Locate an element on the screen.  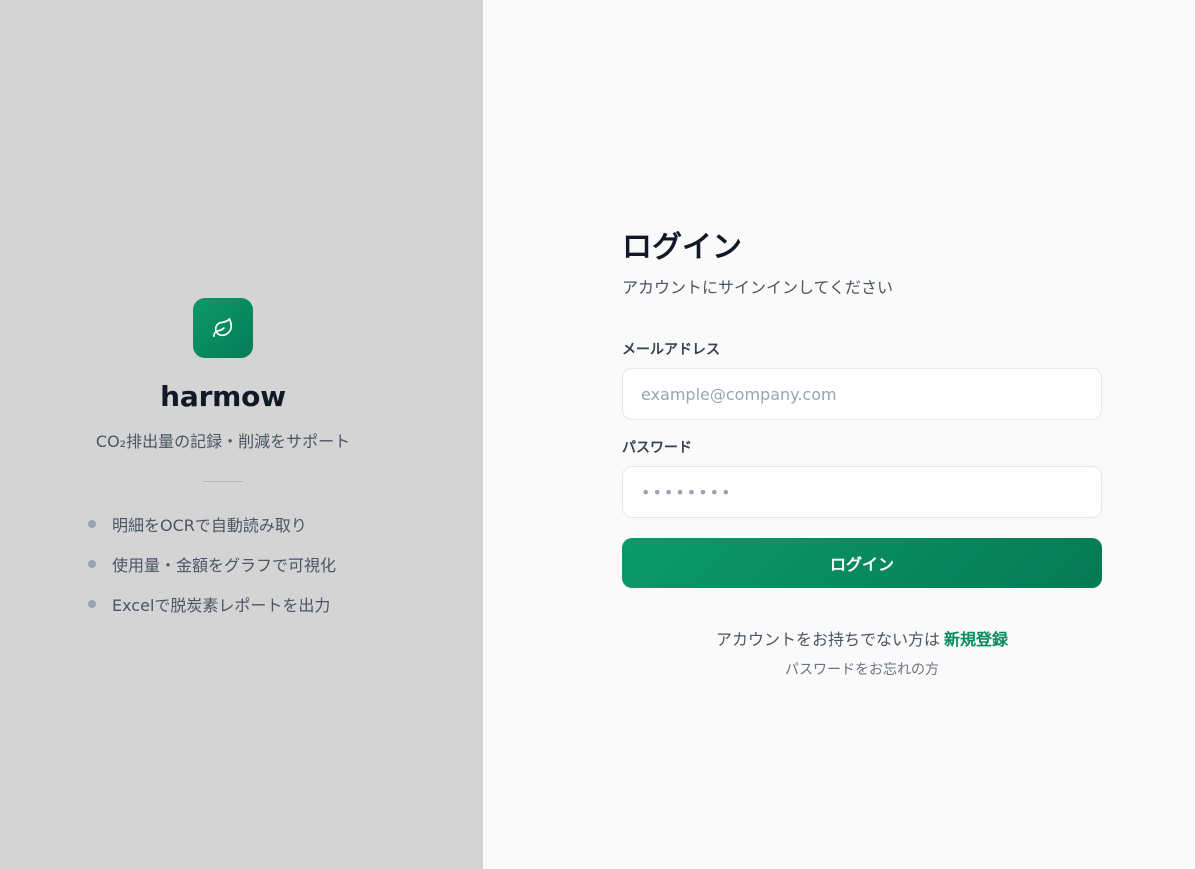
feature-label: 明細をOCRで自動読み取り is located at coordinates (209, 525).